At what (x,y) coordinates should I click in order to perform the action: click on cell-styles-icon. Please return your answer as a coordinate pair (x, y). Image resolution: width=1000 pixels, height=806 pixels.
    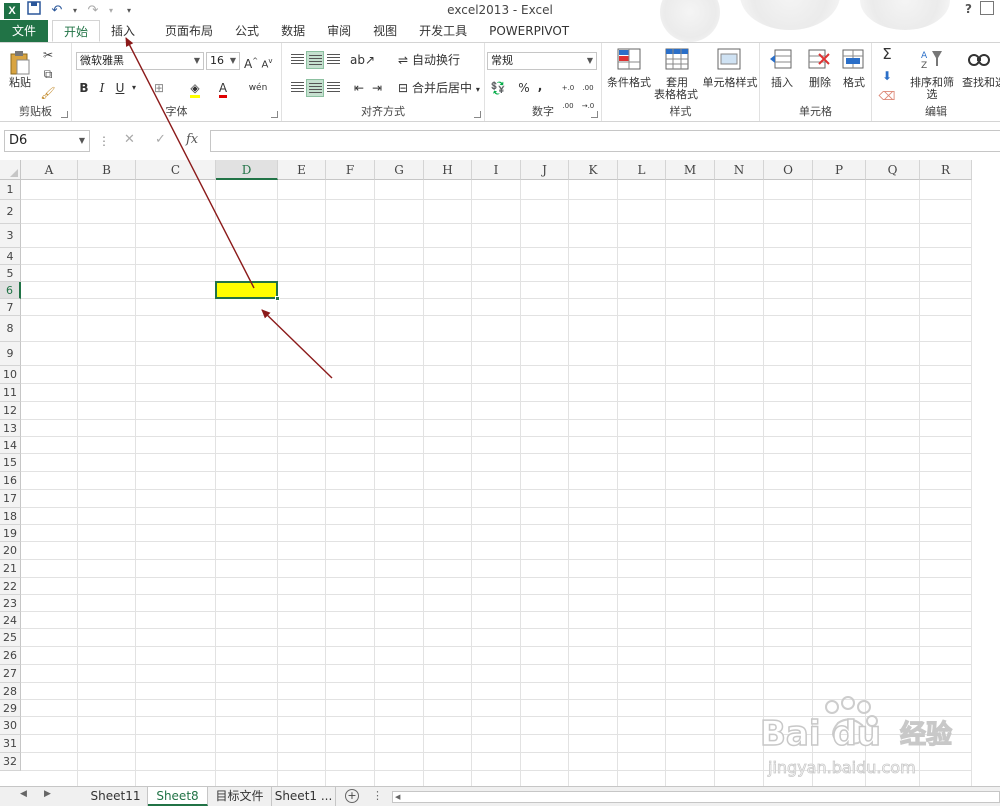
    Looking at the image, I should click on (729, 59).